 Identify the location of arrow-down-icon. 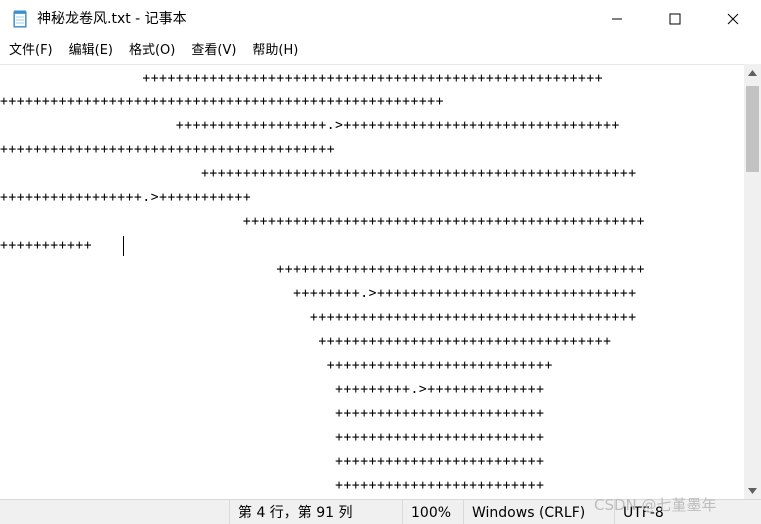
(752, 490).